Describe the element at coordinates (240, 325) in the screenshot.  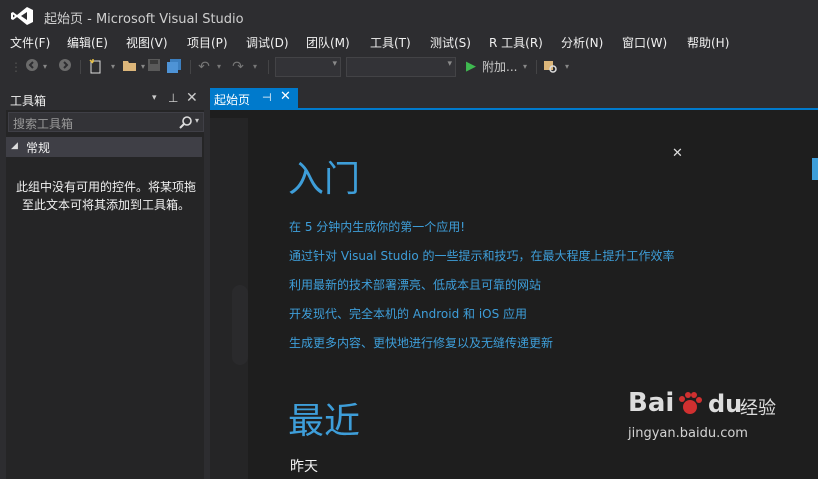
I see `scroll-handle` at that location.